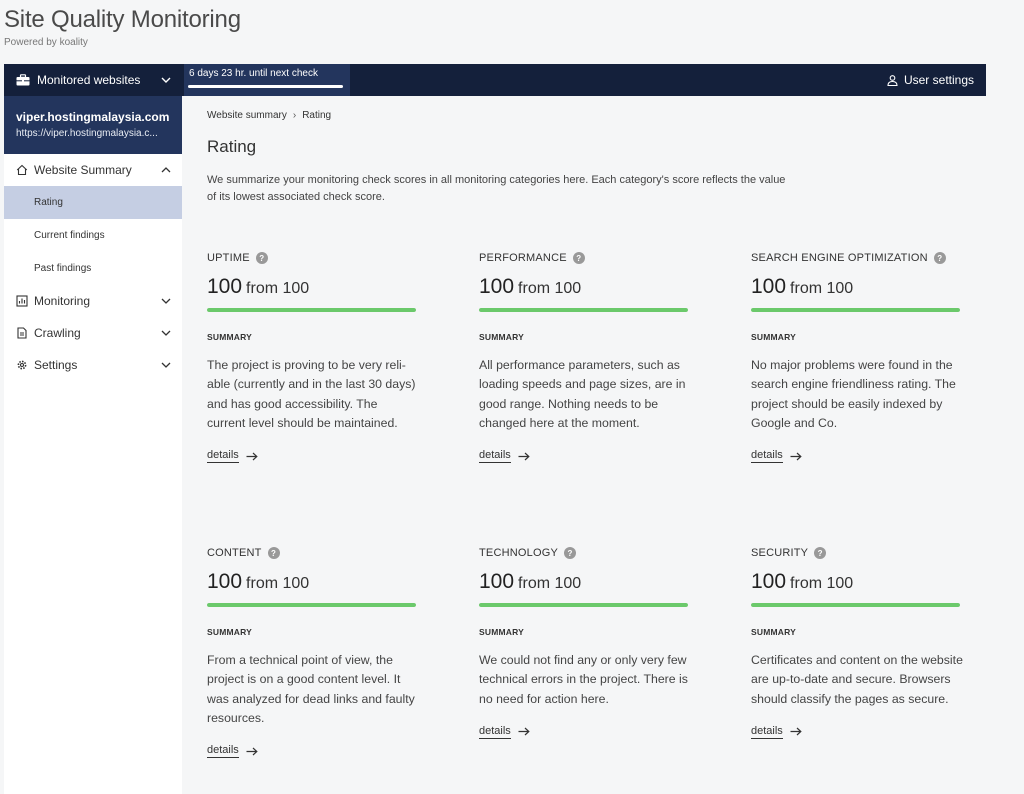  What do you see at coordinates (166, 170) in the screenshot?
I see `chevron-up-icon` at bounding box center [166, 170].